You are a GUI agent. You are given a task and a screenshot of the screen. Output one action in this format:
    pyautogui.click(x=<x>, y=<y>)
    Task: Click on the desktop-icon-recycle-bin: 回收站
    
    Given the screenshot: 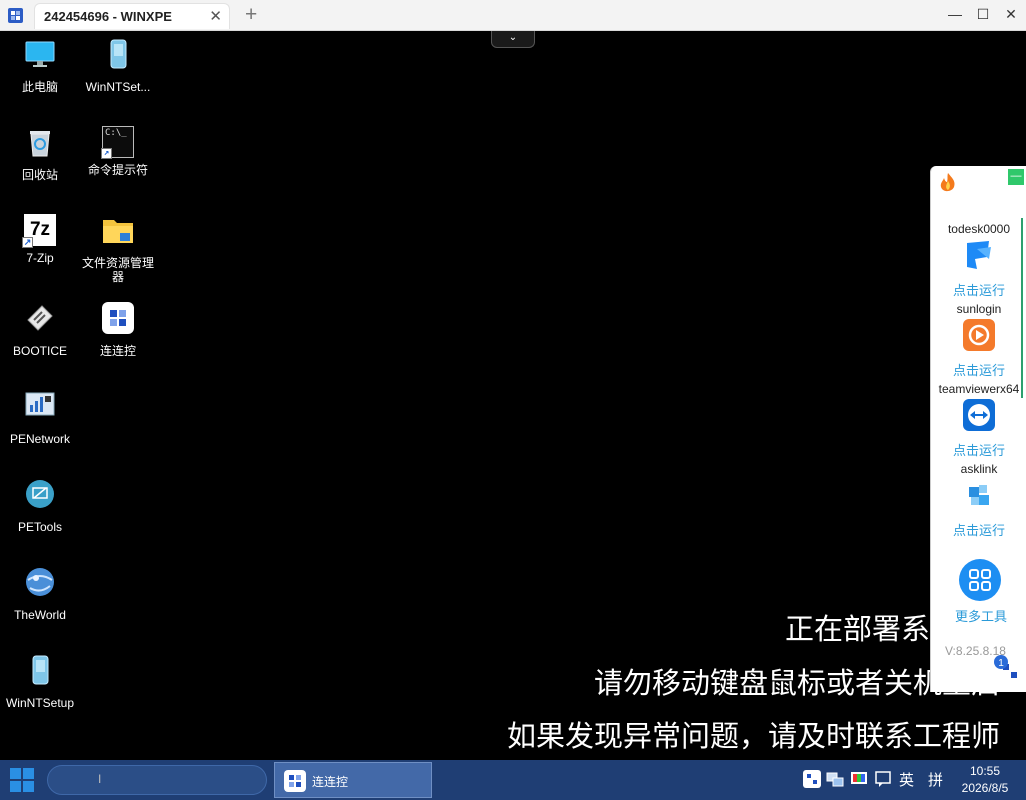 What is the action you would take?
    pyautogui.click(x=40, y=154)
    